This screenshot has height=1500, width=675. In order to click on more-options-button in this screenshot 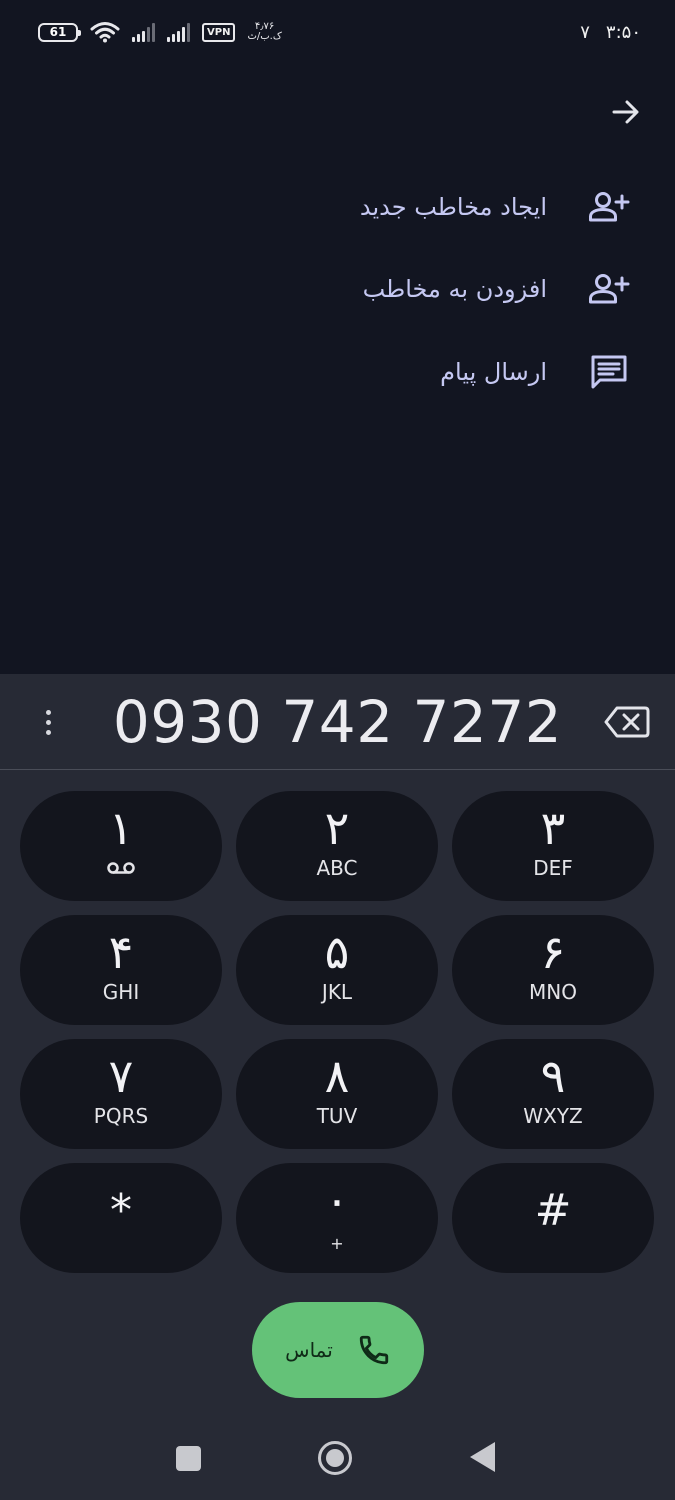, I will do `click(48, 722)`.